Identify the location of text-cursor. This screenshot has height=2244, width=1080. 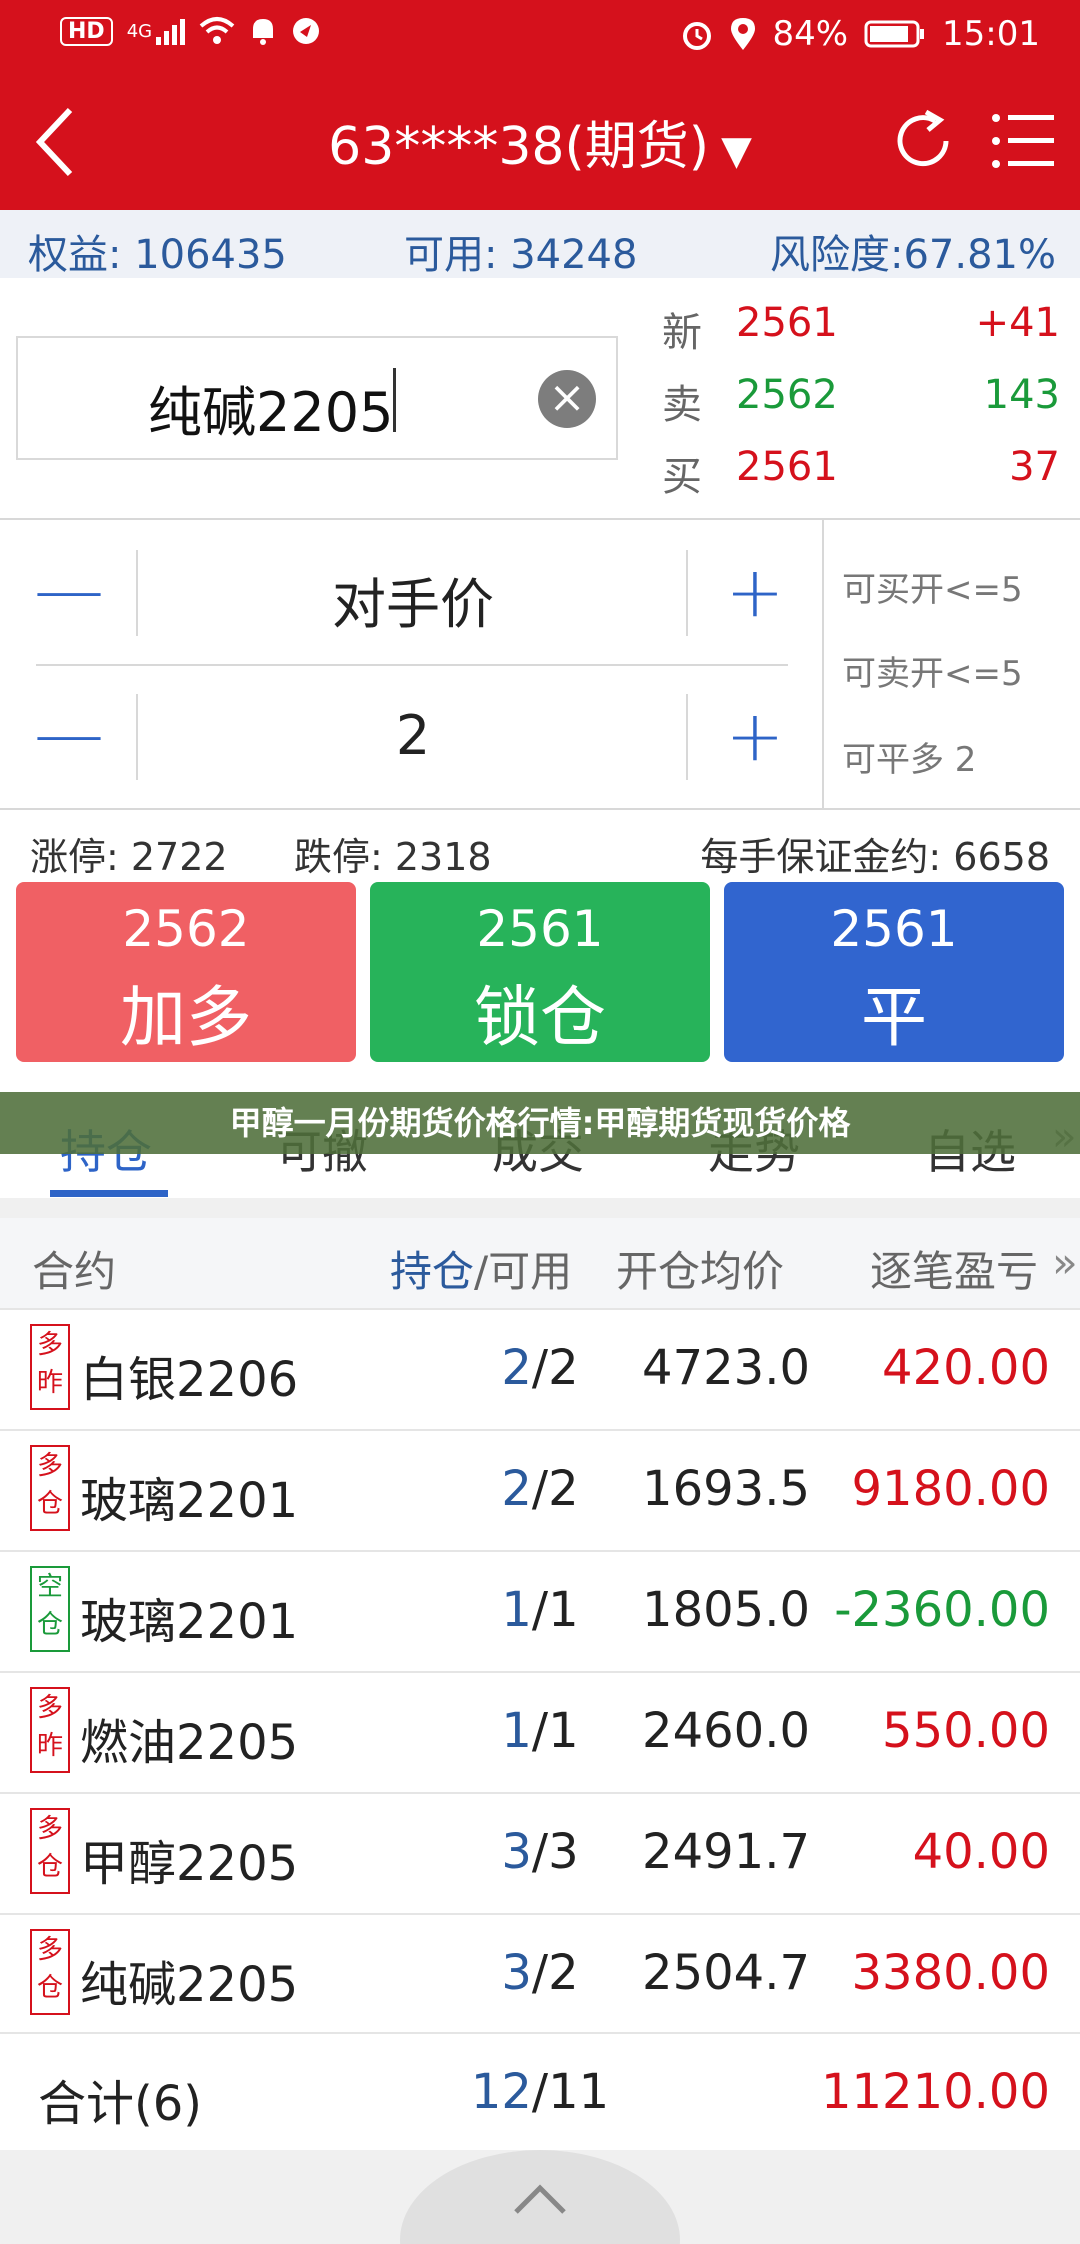
(394, 400).